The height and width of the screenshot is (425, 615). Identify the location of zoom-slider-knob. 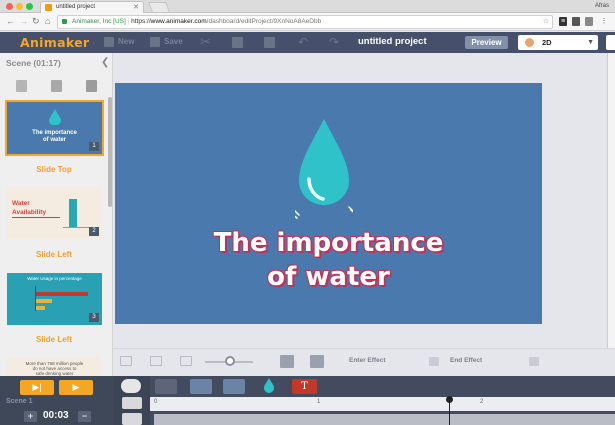
(230, 361).